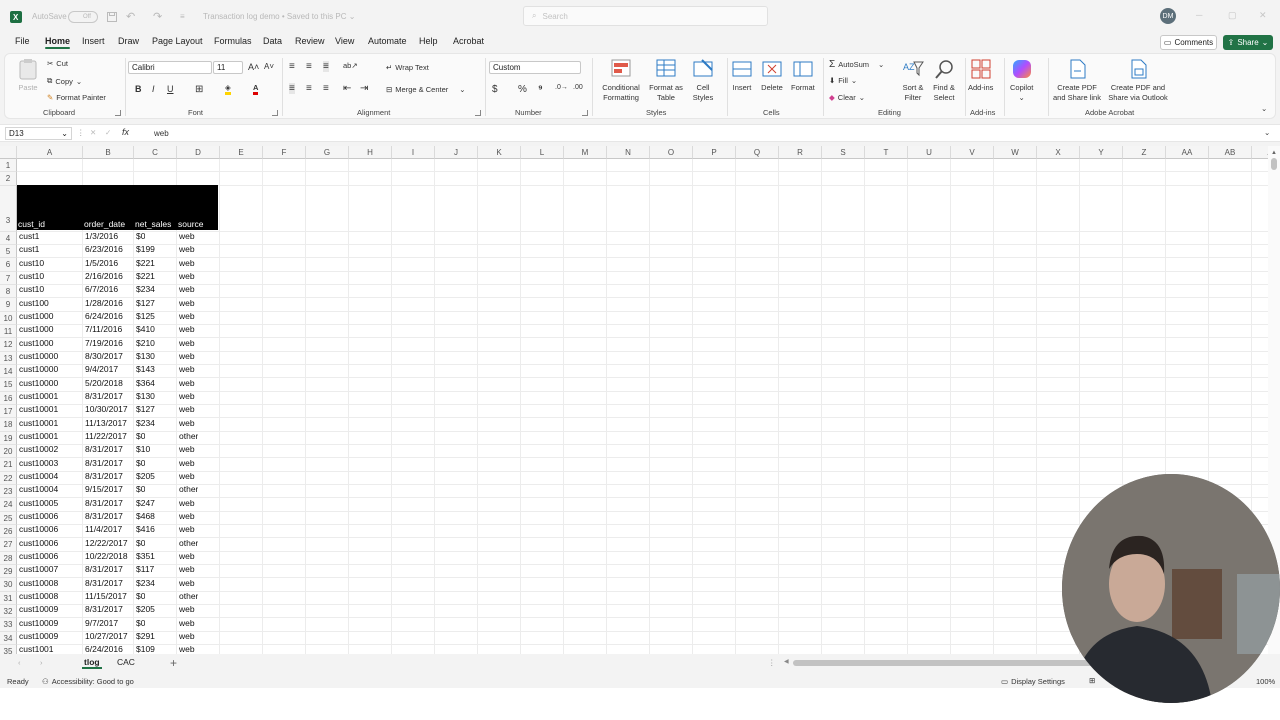 The image size is (1280, 720). Describe the element at coordinates (8, 465) in the screenshot. I see `row-header: 21` at that location.